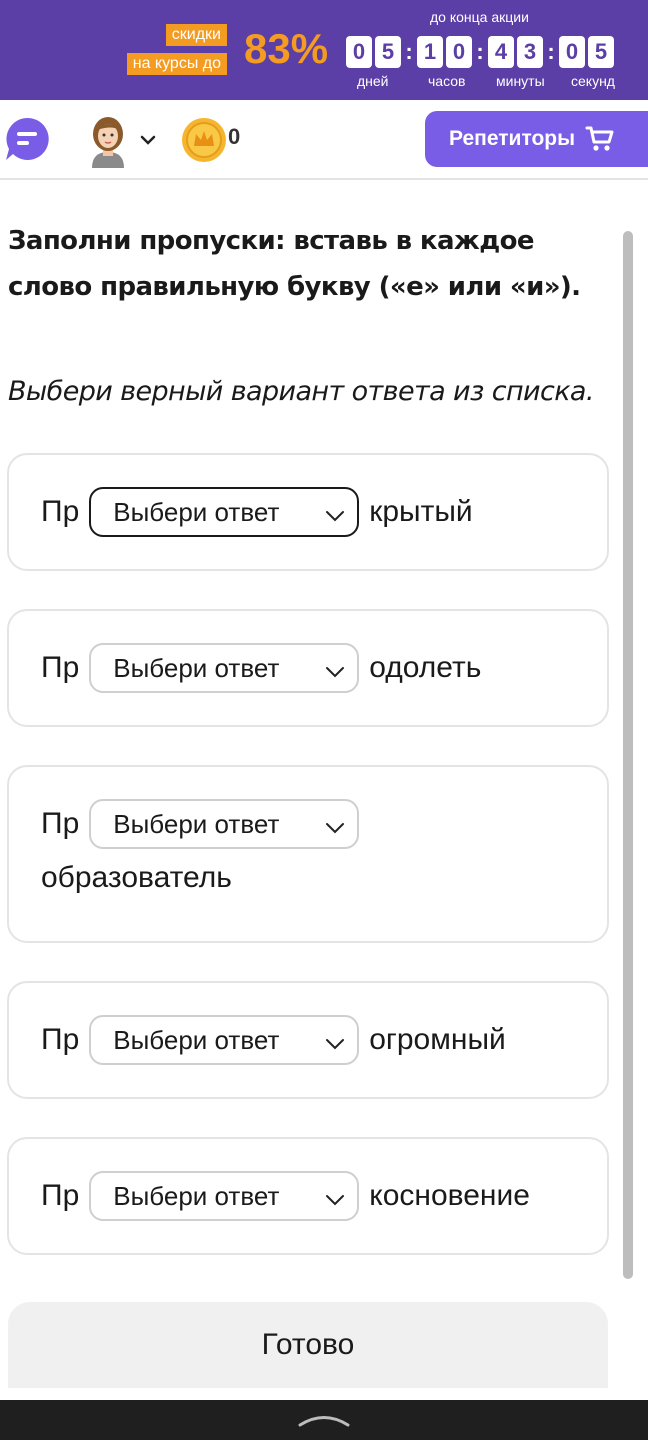 The width and height of the screenshot is (648, 1440). Describe the element at coordinates (204, 140) in the screenshot. I see `coin-icon` at that location.